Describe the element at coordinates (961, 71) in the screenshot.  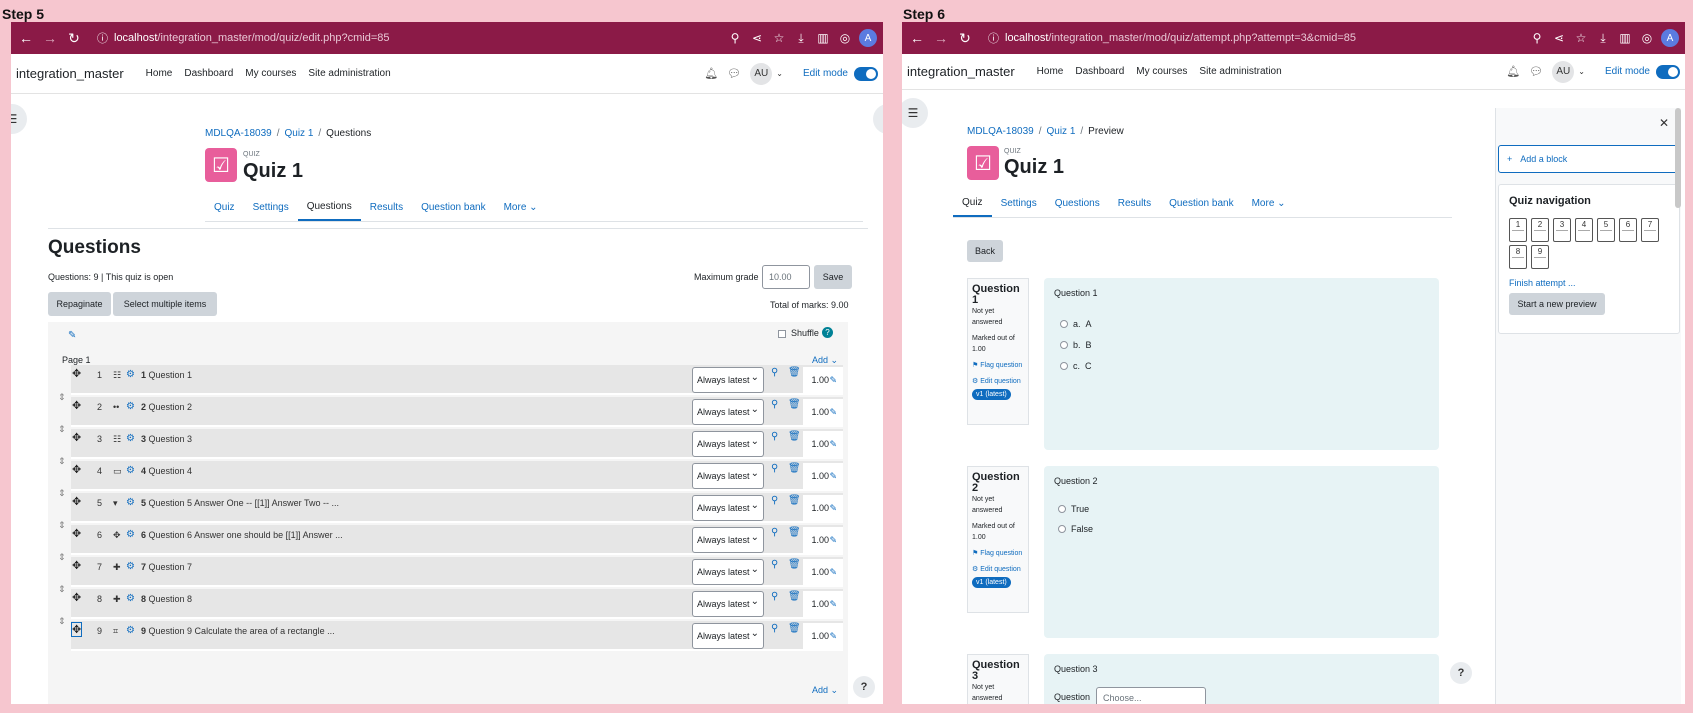
I see `site-brand-2: integration_master` at that location.